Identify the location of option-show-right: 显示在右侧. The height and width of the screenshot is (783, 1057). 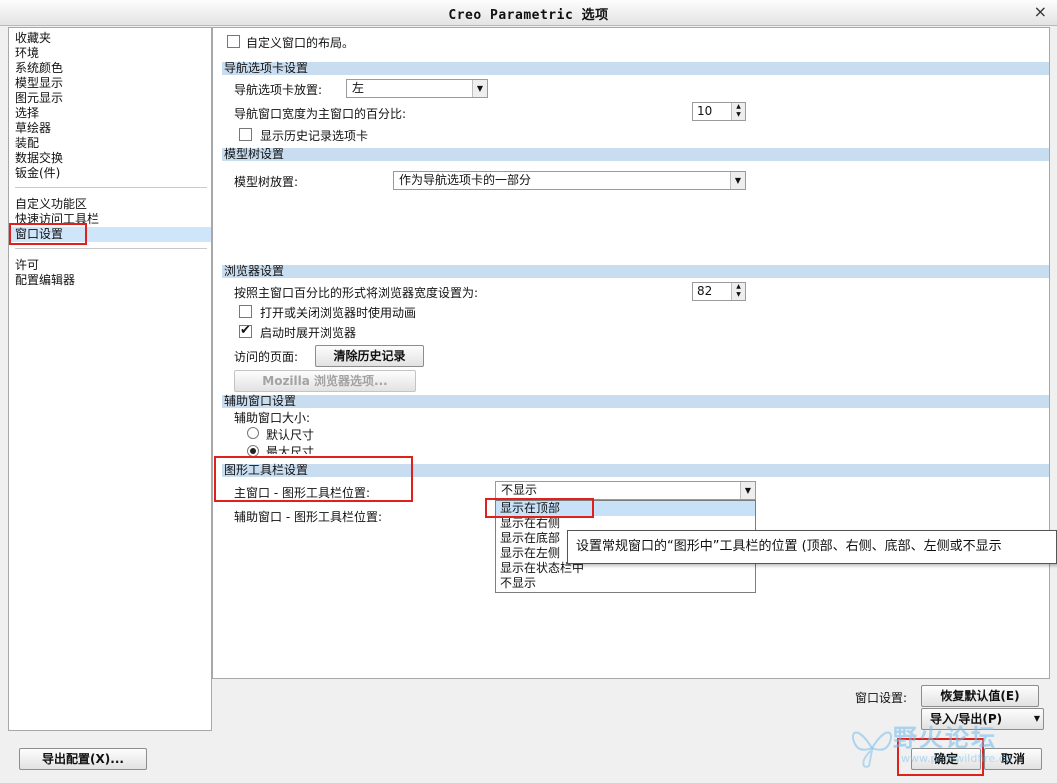
(625, 523).